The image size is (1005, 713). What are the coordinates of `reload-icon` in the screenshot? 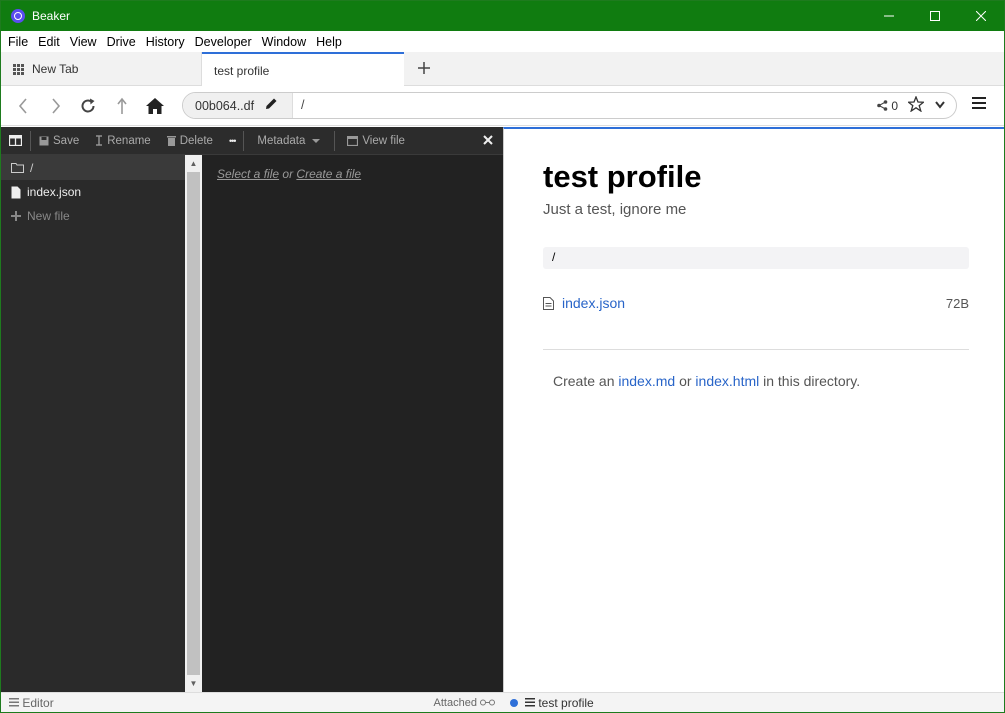 It's located at (88, 105).